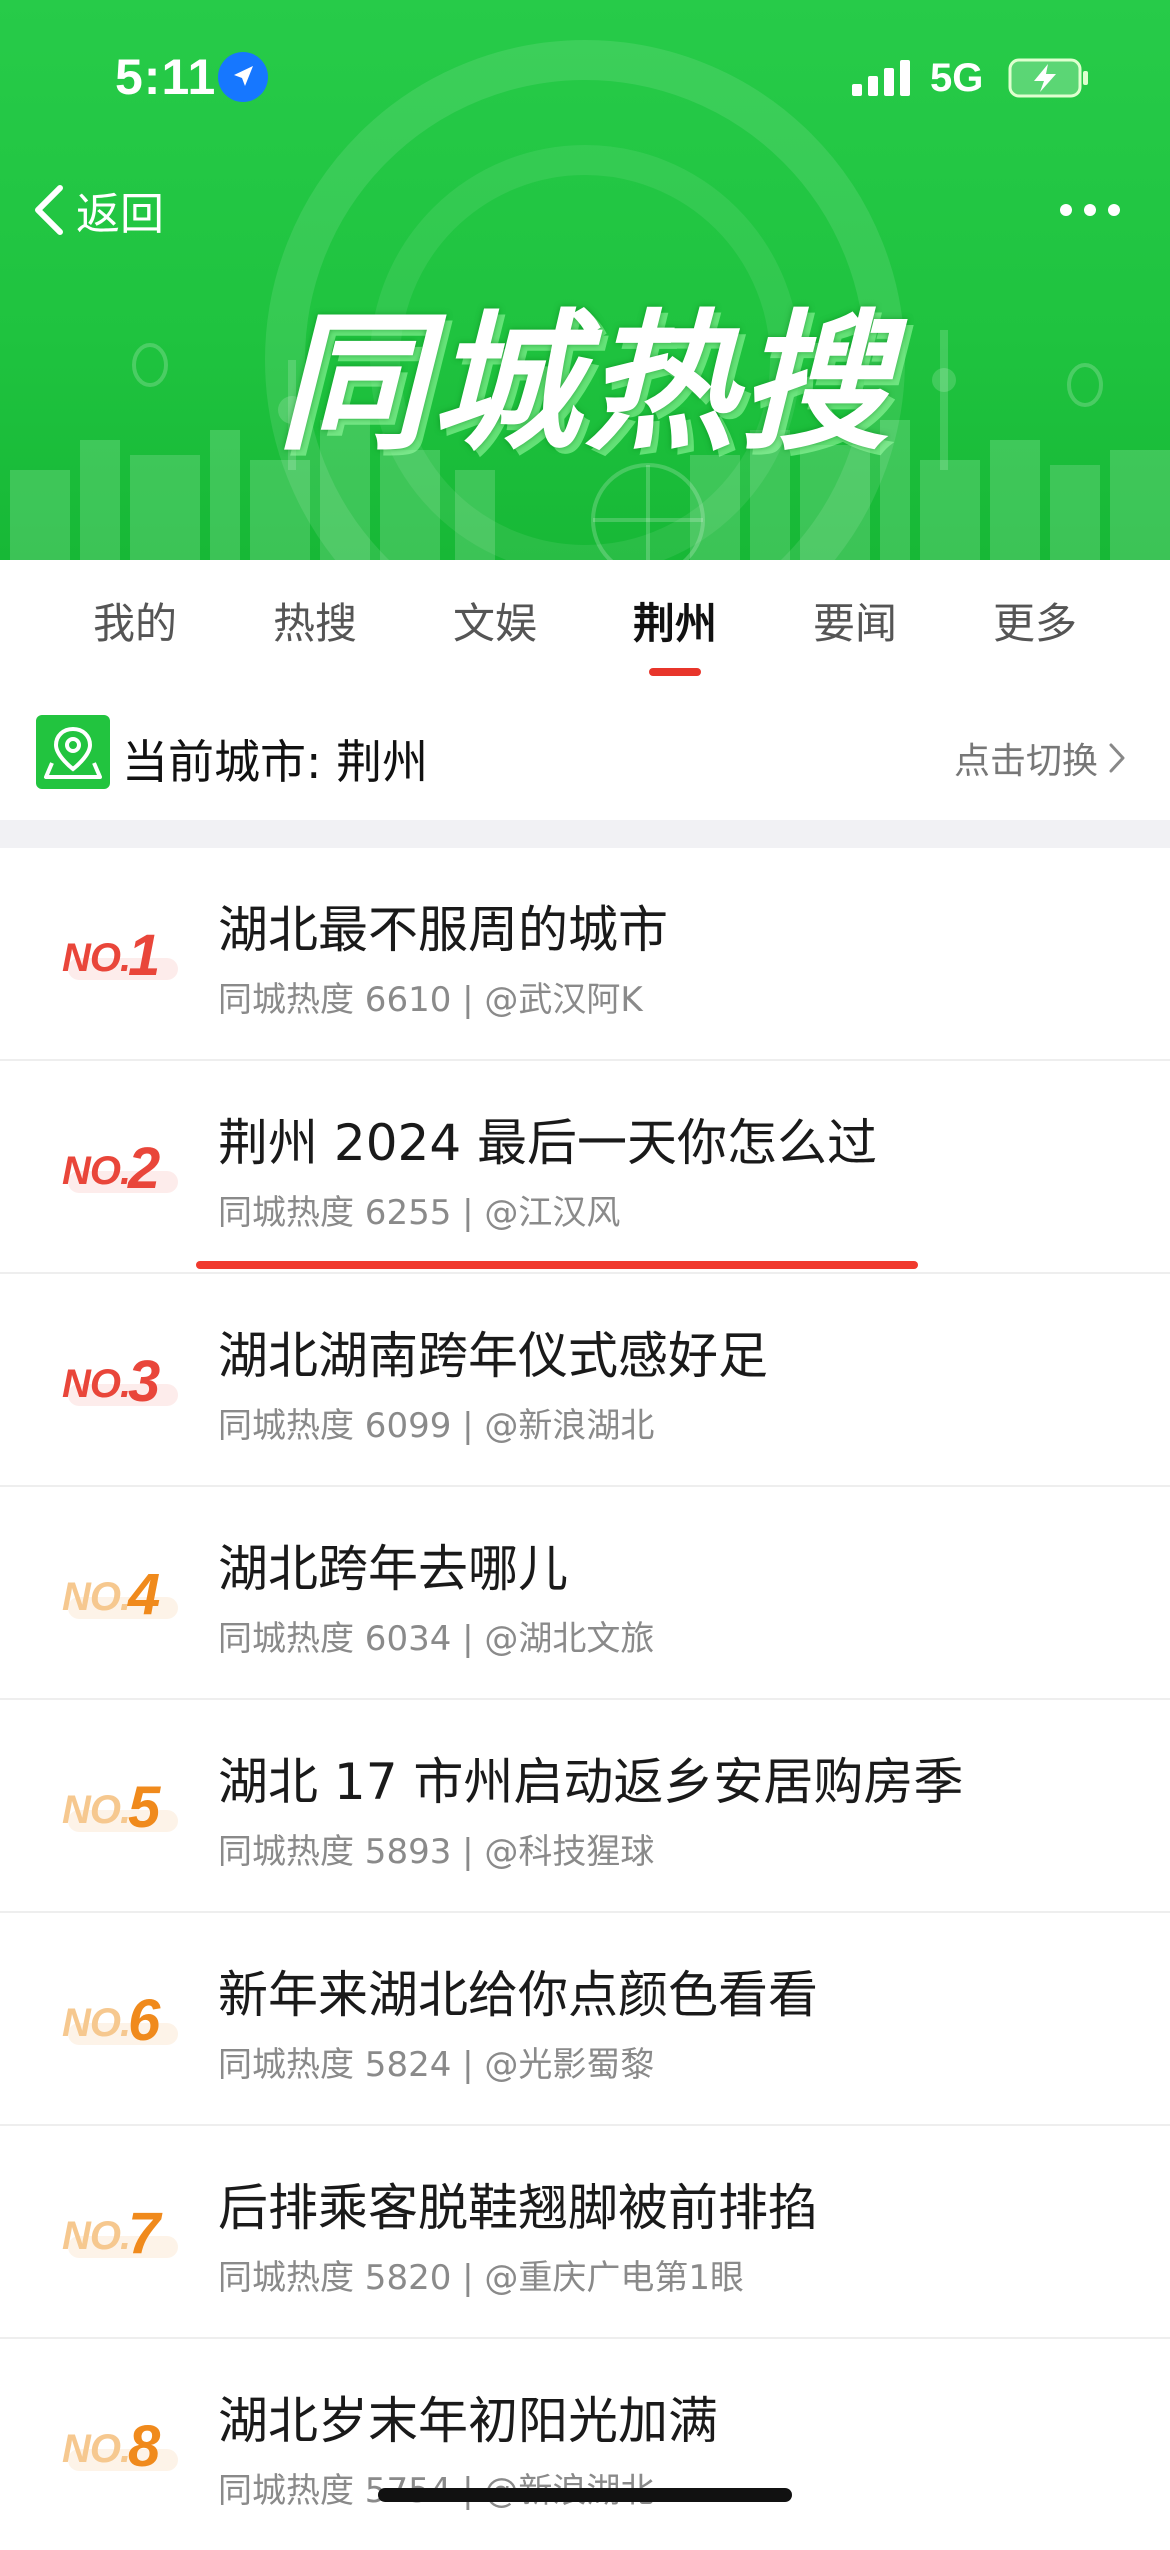 This screenshot has width=1170, height=2550. Describe the element at coordinates (495, 620) in the screenshot. I see `tab-entertainment: 文娱` at that location.